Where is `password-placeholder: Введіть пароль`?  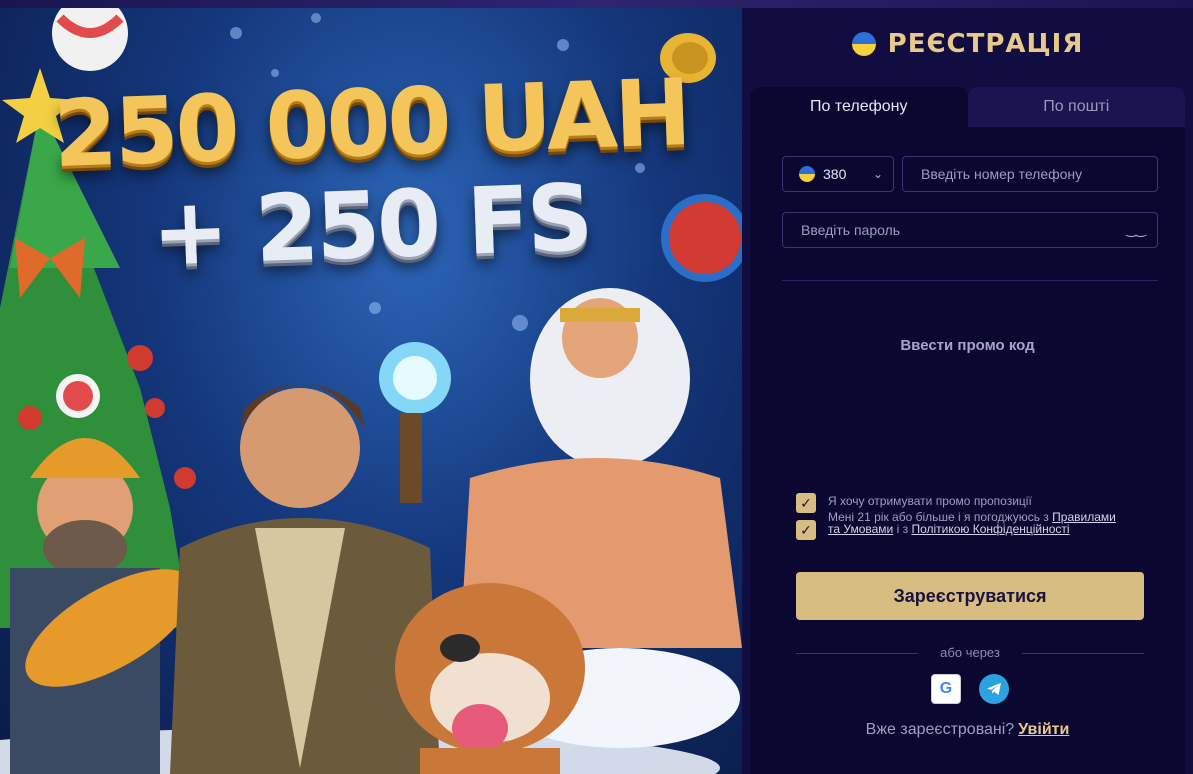
password-placeholder: Введіть пароль is located at coordinates (851, 230).